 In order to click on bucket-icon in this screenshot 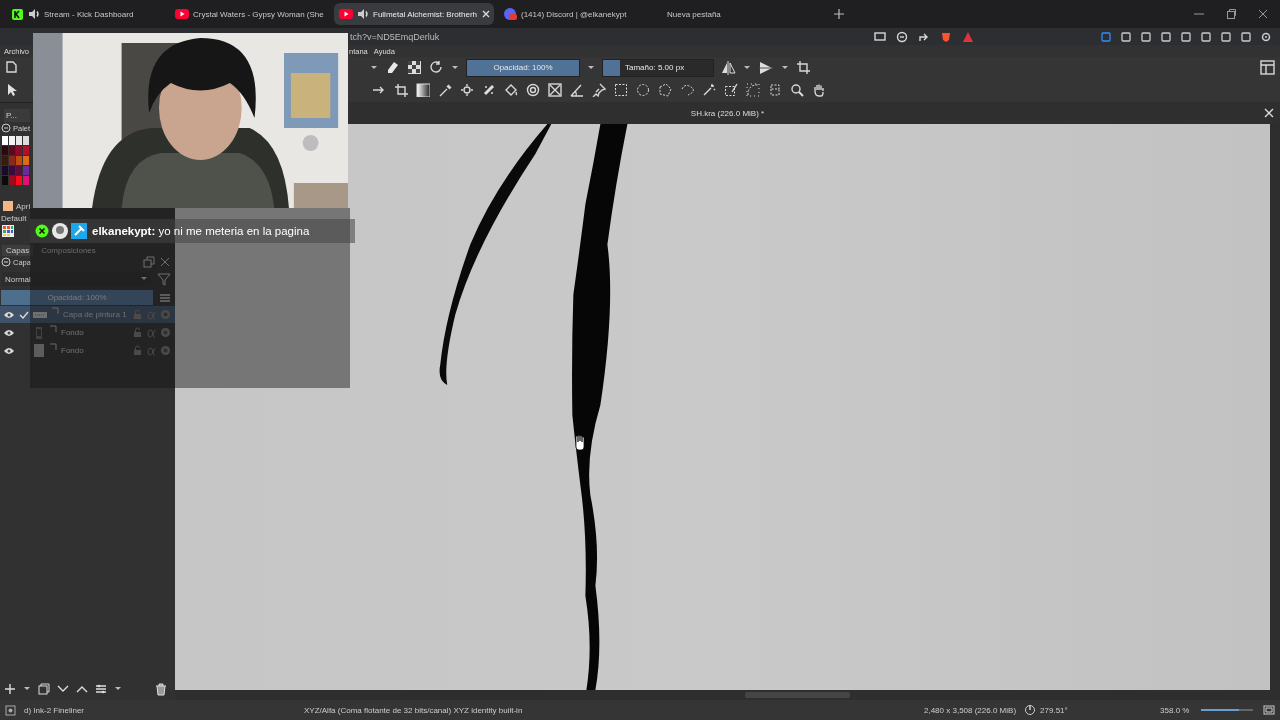, I will do `click(511, 90)`.